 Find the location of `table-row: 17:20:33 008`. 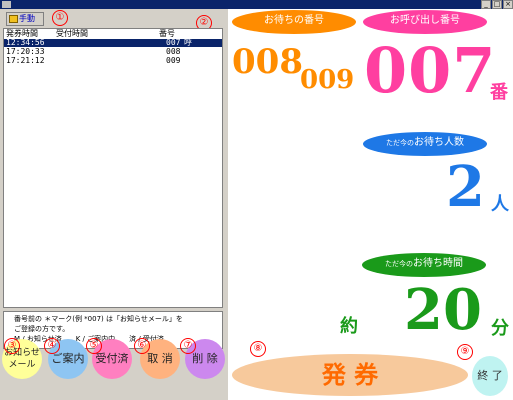

table-row: 17:20:33 008 is located at coordinates (113, 52).